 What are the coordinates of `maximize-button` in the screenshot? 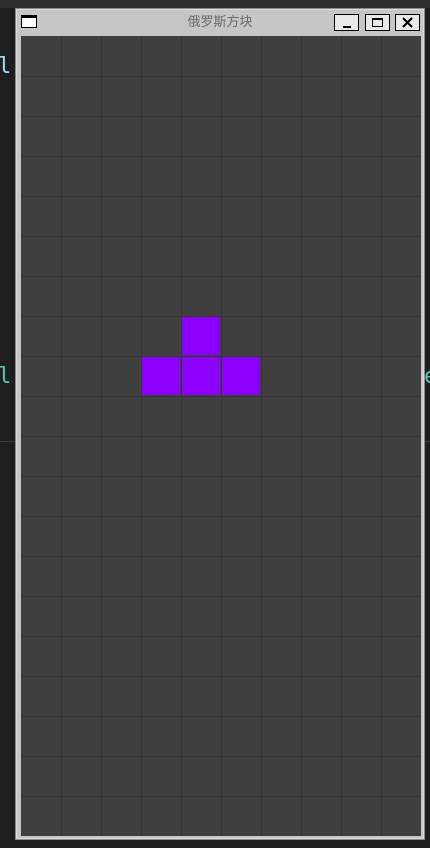 It's located at (377, 22).